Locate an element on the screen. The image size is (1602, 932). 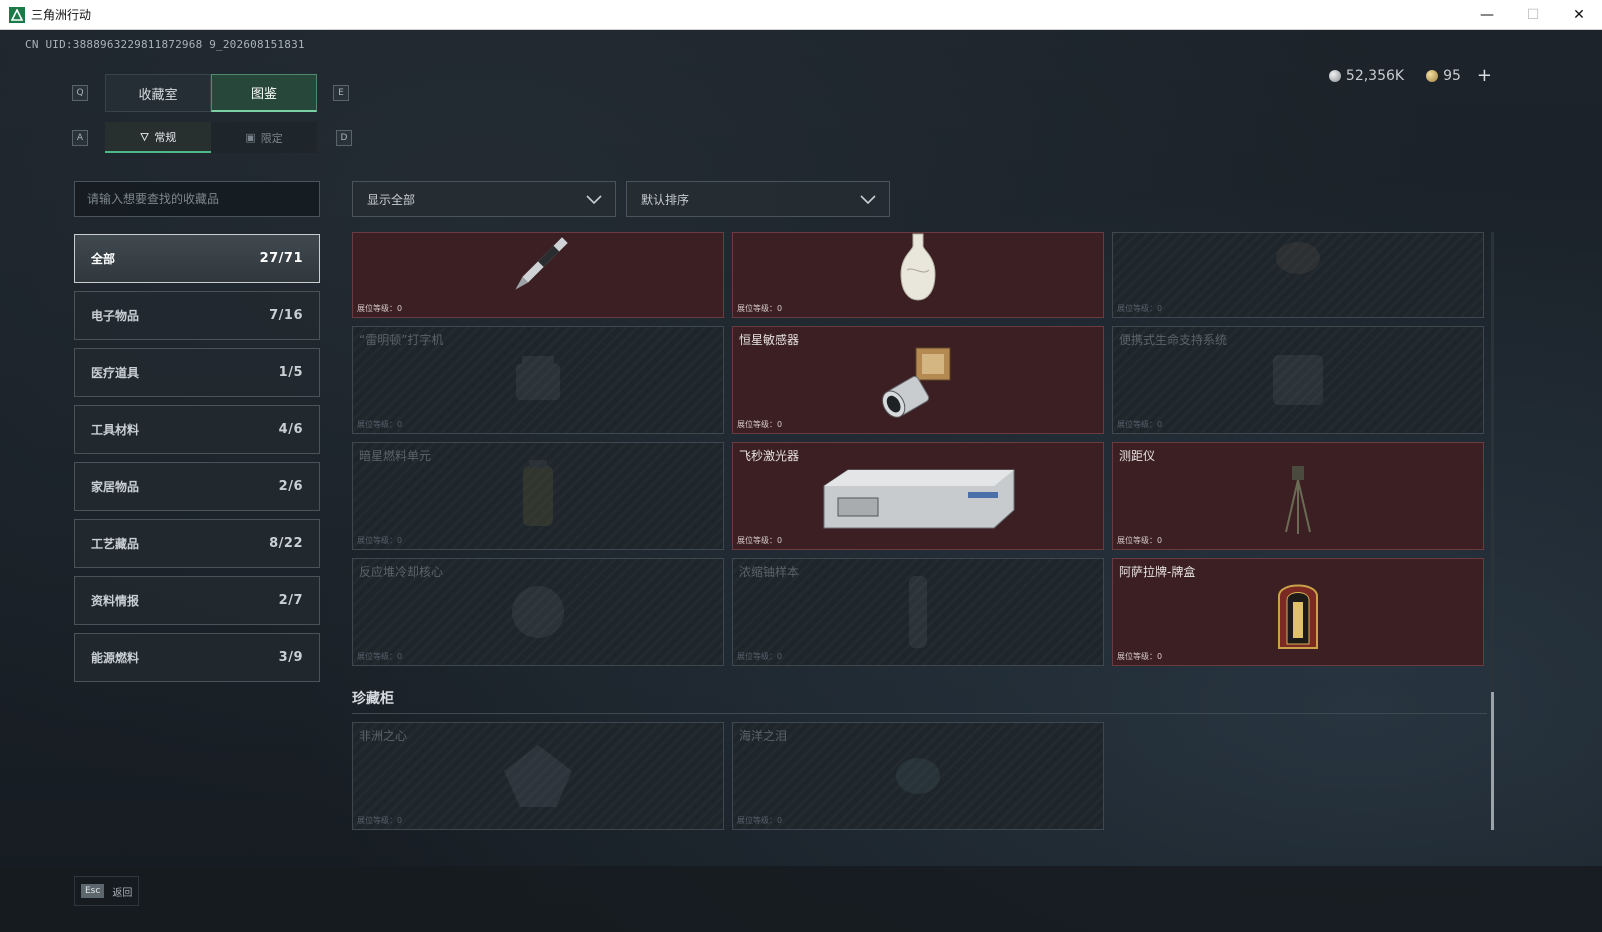
category-count: 4/6 is located at coordinates (290, 429).